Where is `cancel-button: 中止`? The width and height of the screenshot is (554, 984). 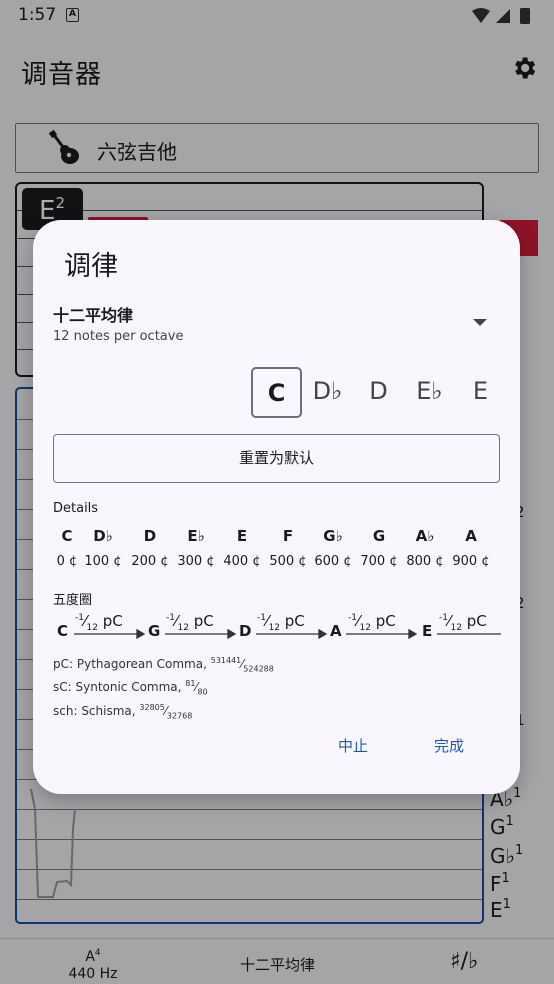
cancel-button: 中止 is located at coordinates (353, 745).